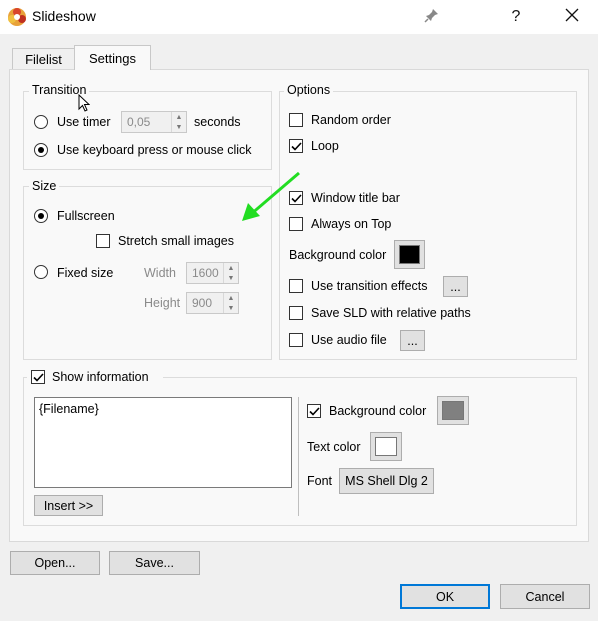 The height and width of the screenshot is (621, 598). I want to click on random-order-label: Random order, so click(351, 120).